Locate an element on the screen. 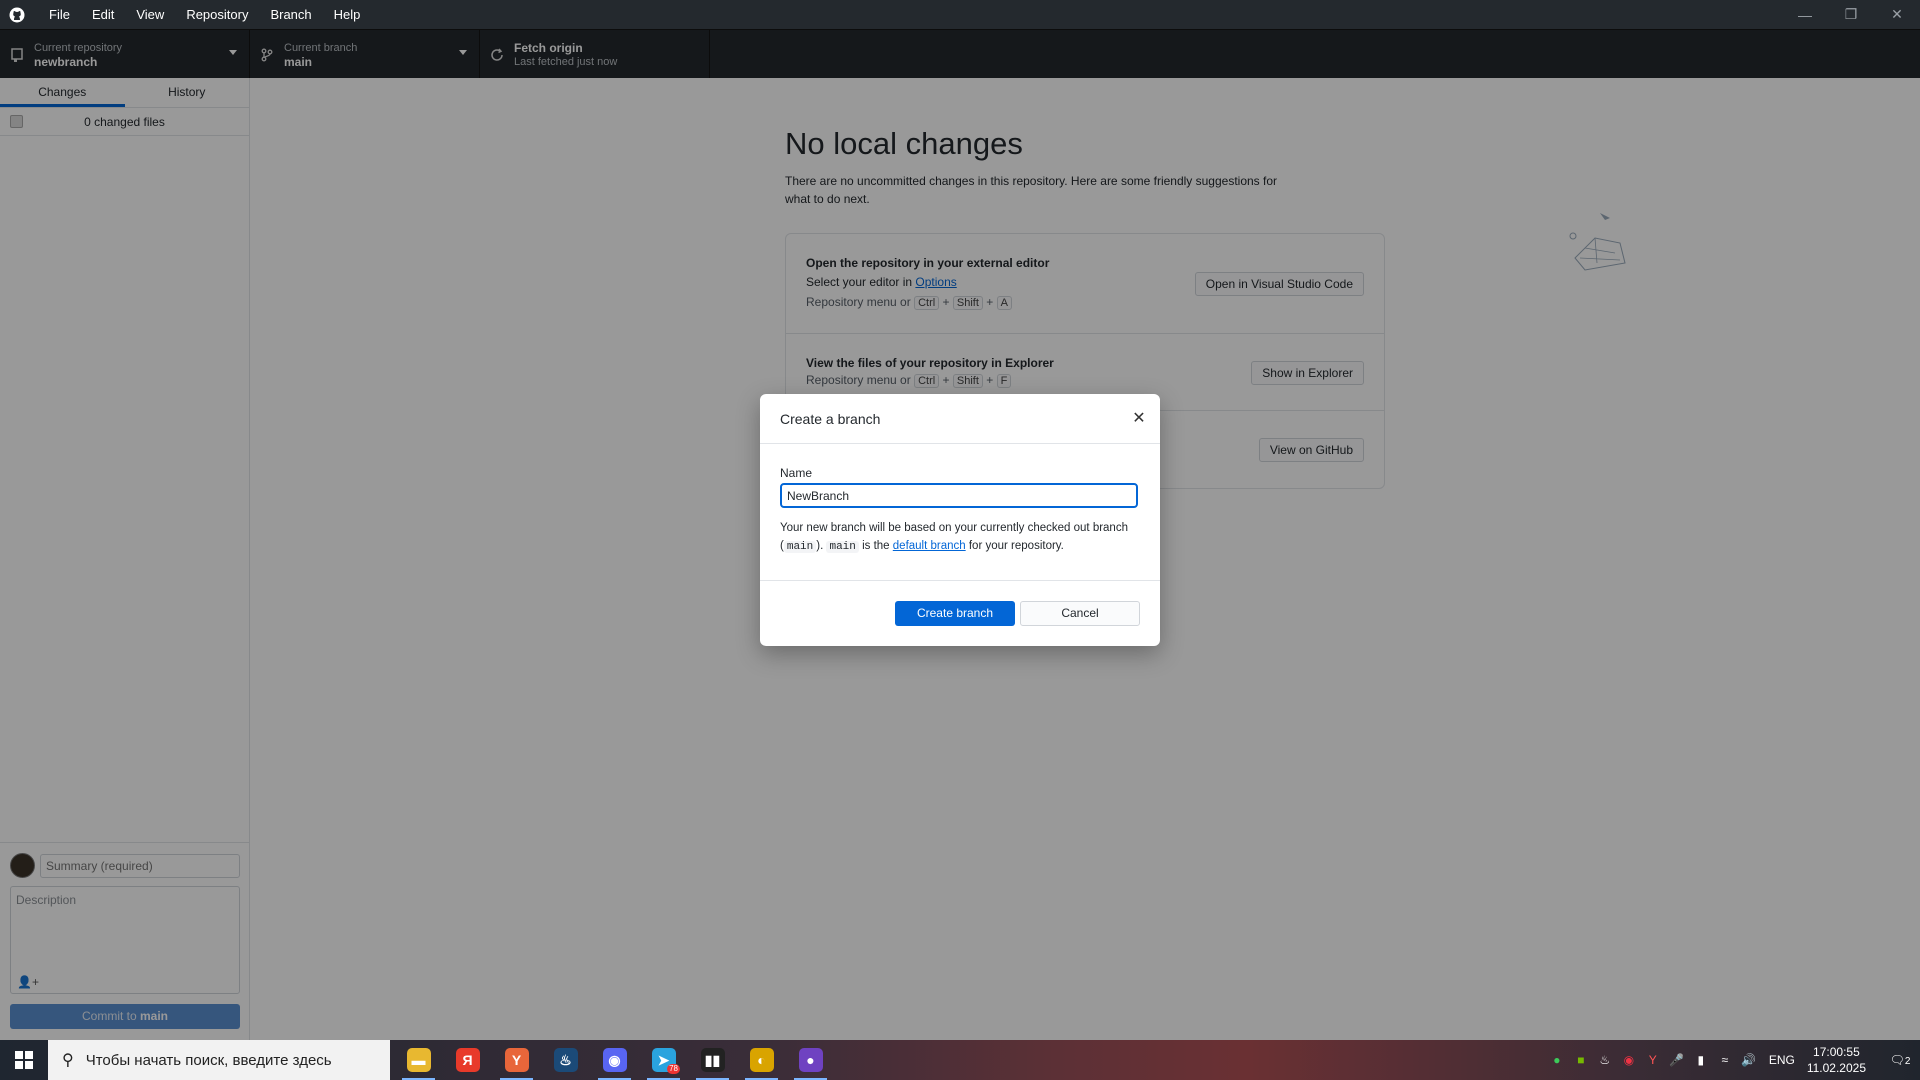 The width and height of the screenshot is (1920, 1080). steam-app: ♨ is located at coordinates (565, 1060).